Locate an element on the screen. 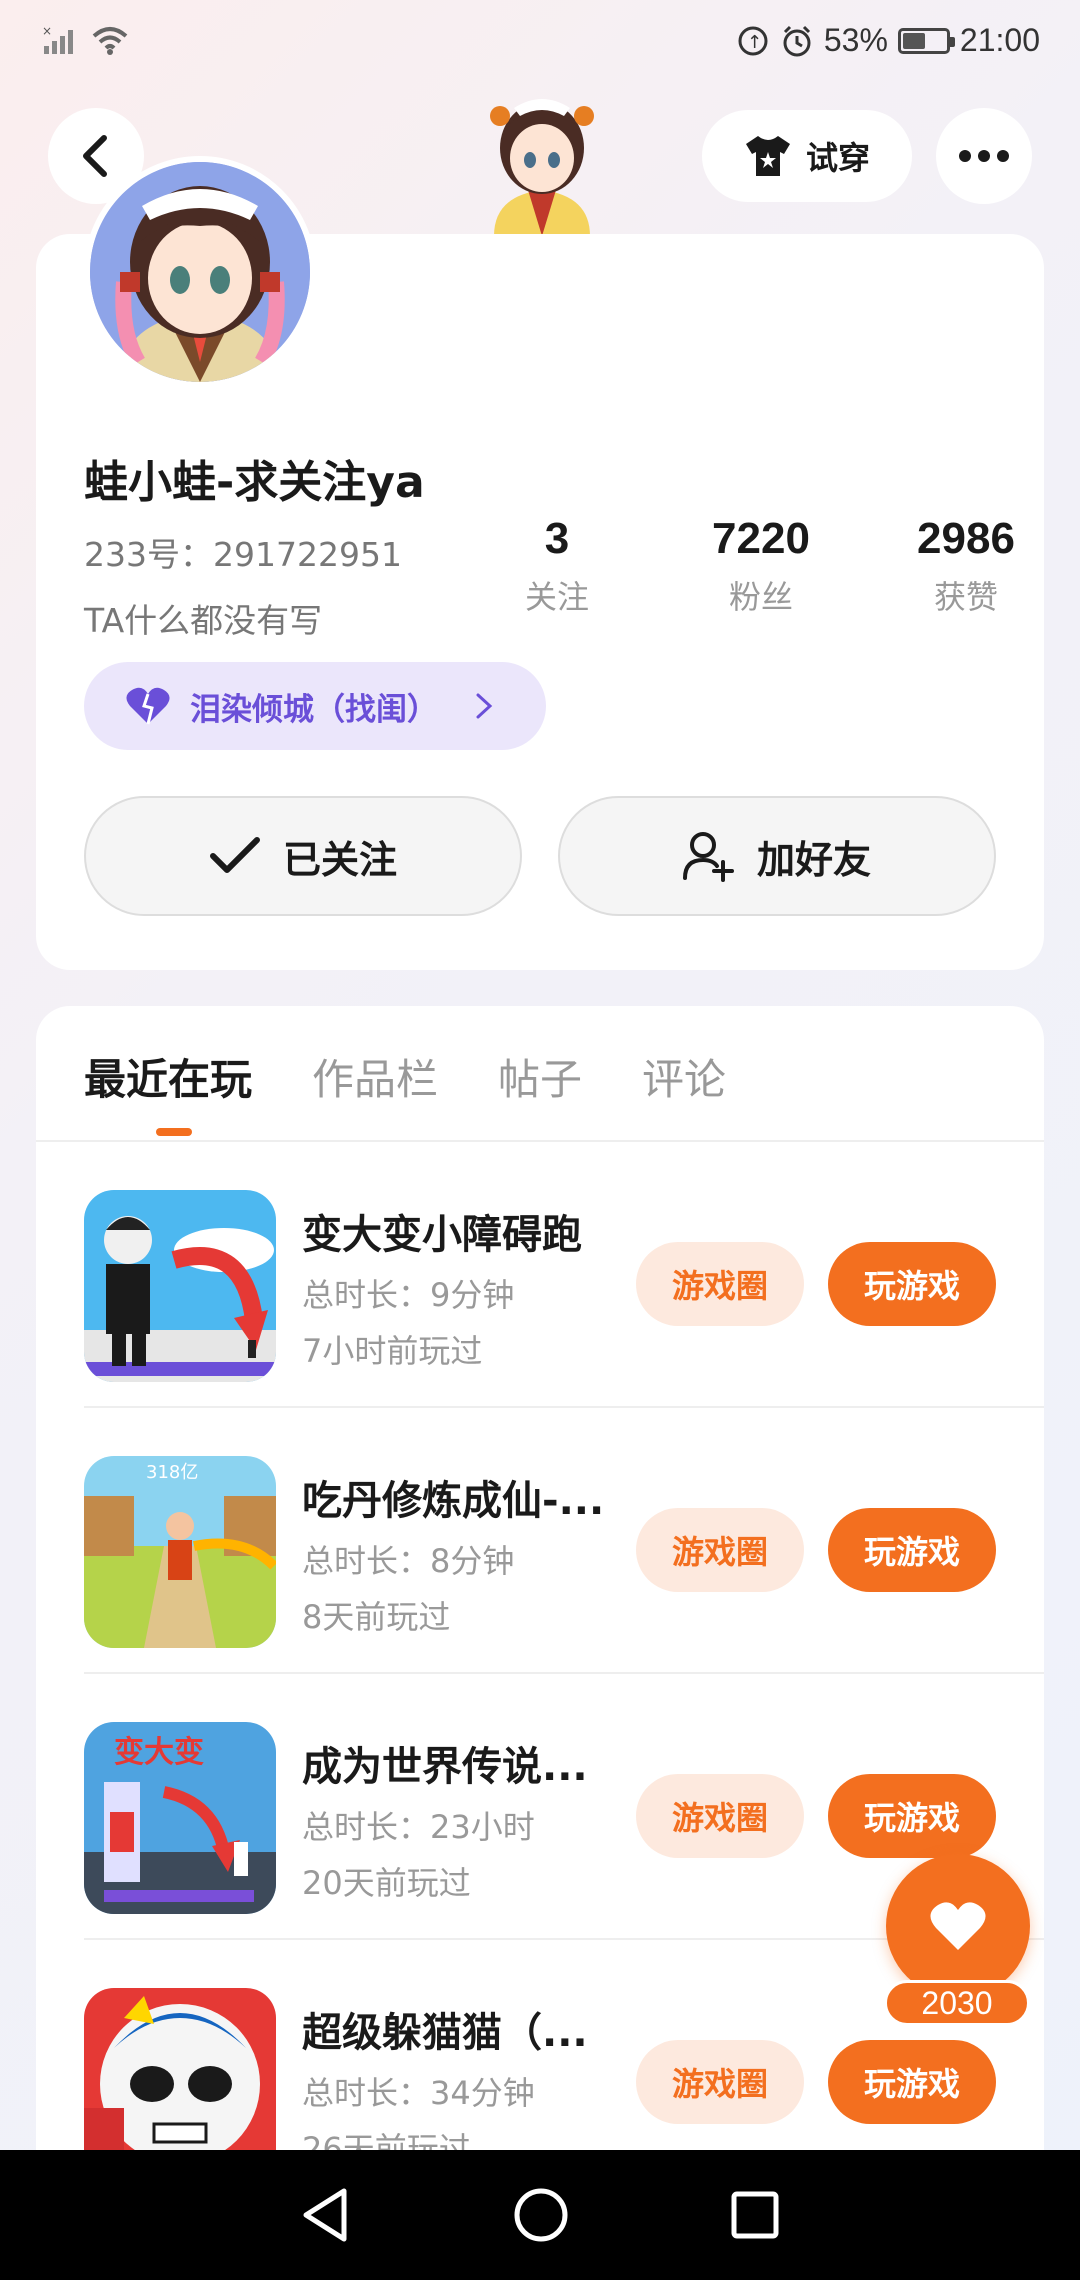  tab-works: 作品栏 is located at coordinates (375, 1076).